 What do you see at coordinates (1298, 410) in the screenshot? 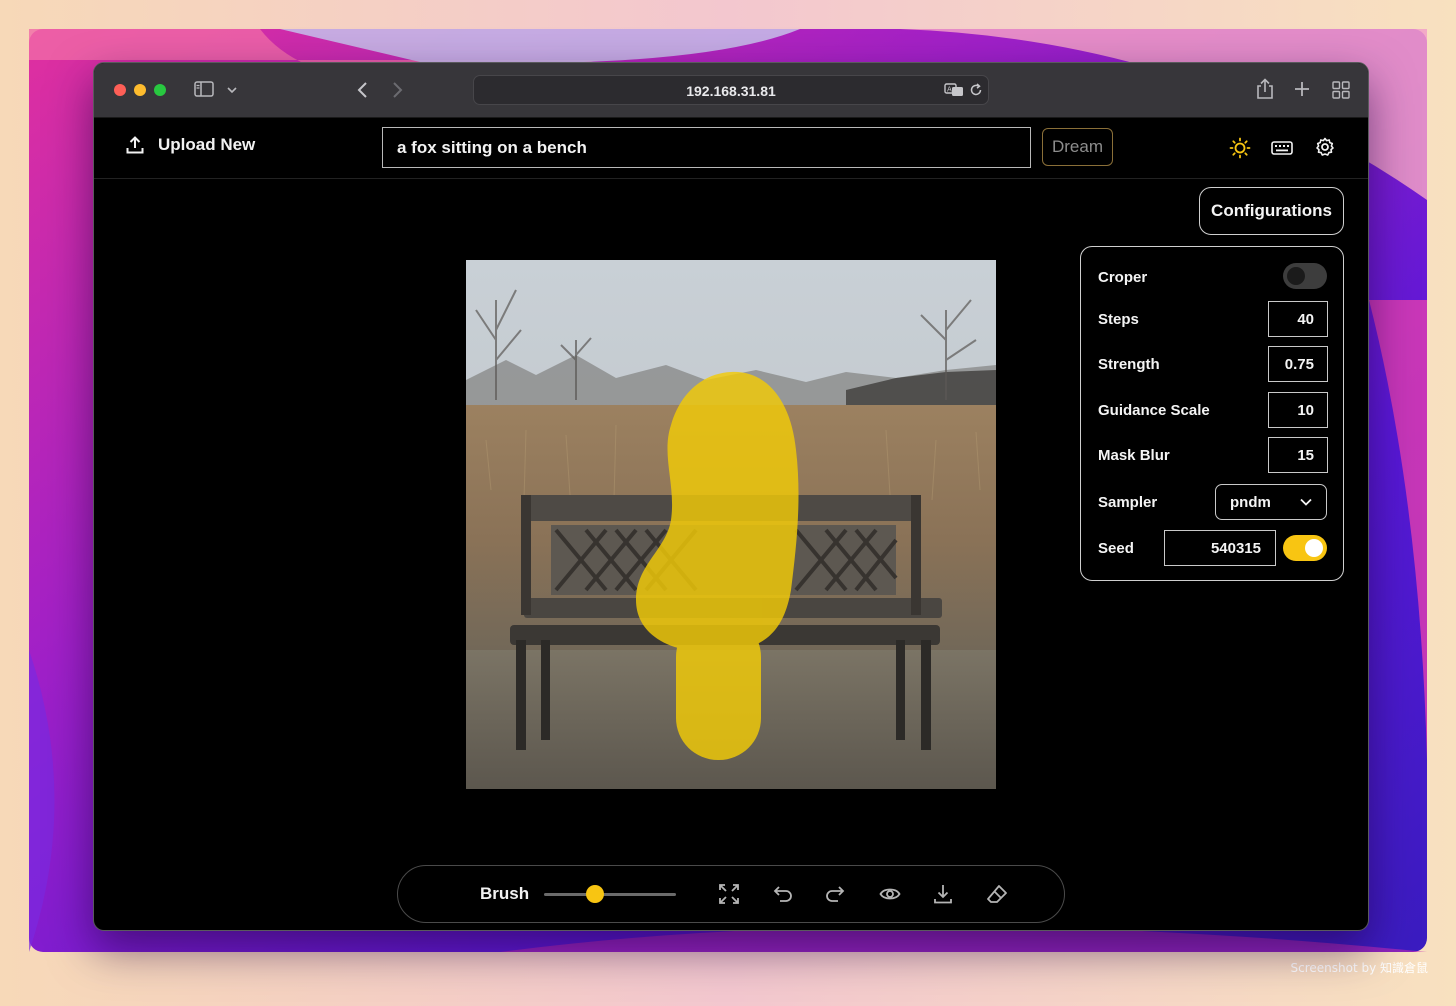
I see `guidance-scale-input: 10` at bounding box center [1298, 410].